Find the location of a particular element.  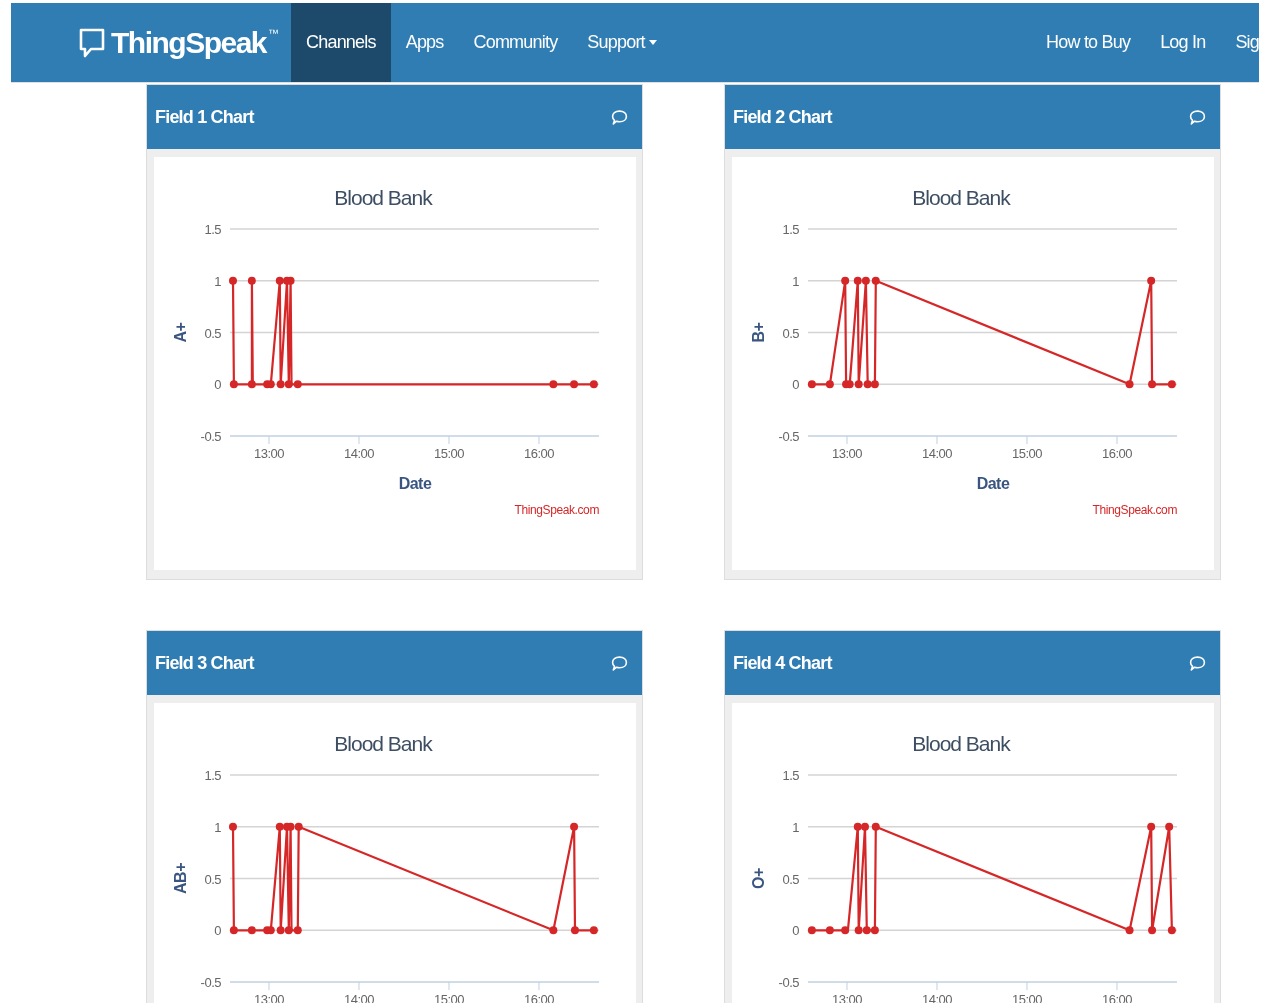

nav-link: Channels is located at coordinates (341, 42).